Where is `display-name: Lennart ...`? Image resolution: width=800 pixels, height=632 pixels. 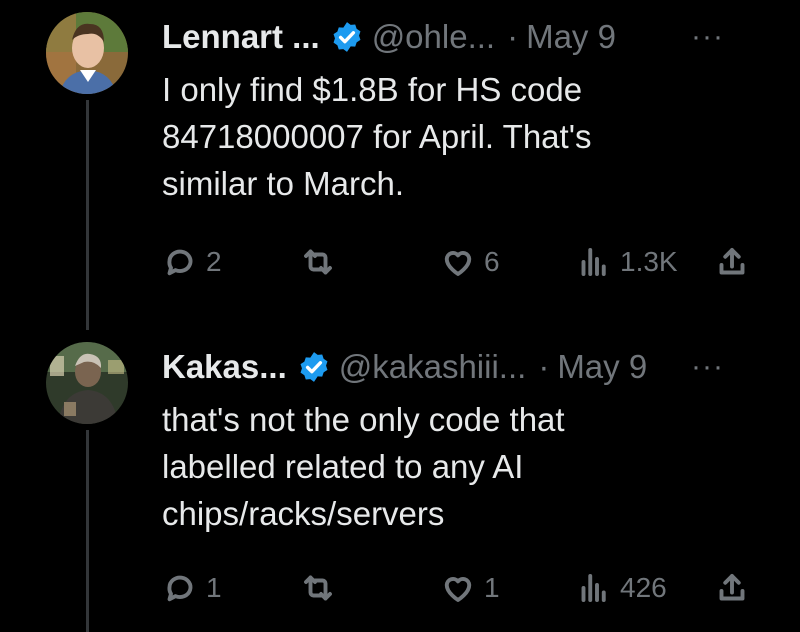 display-name: Lennart ... is located at coordinates (241, 37).